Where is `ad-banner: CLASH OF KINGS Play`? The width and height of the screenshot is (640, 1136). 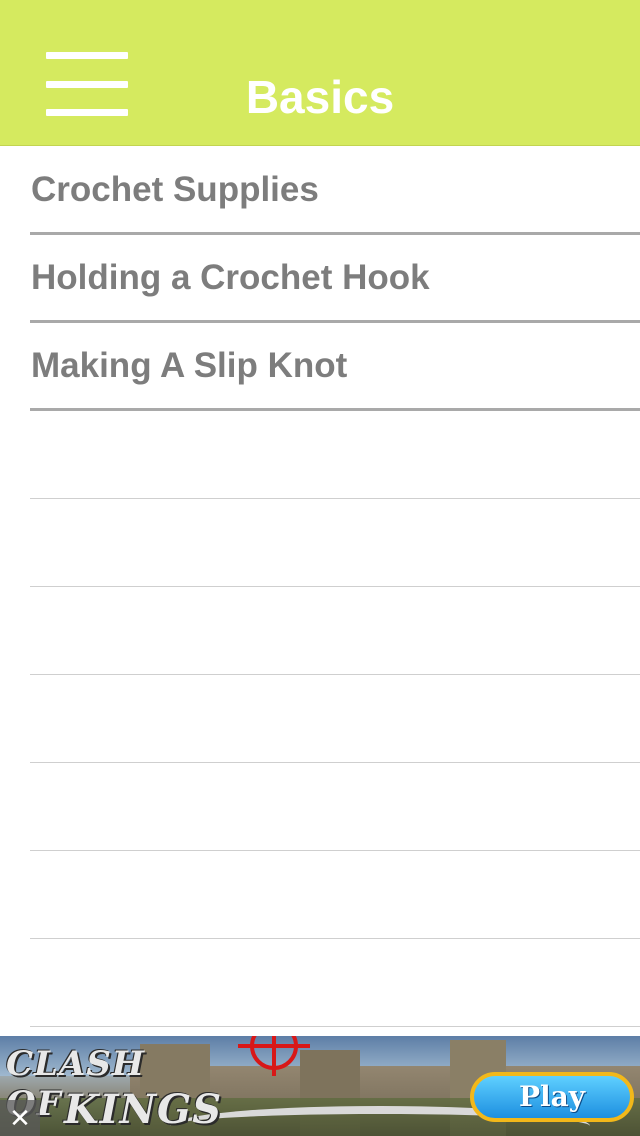
ad-banner: CLASH OF KINGS Play is located at coordinates (320, 1086).